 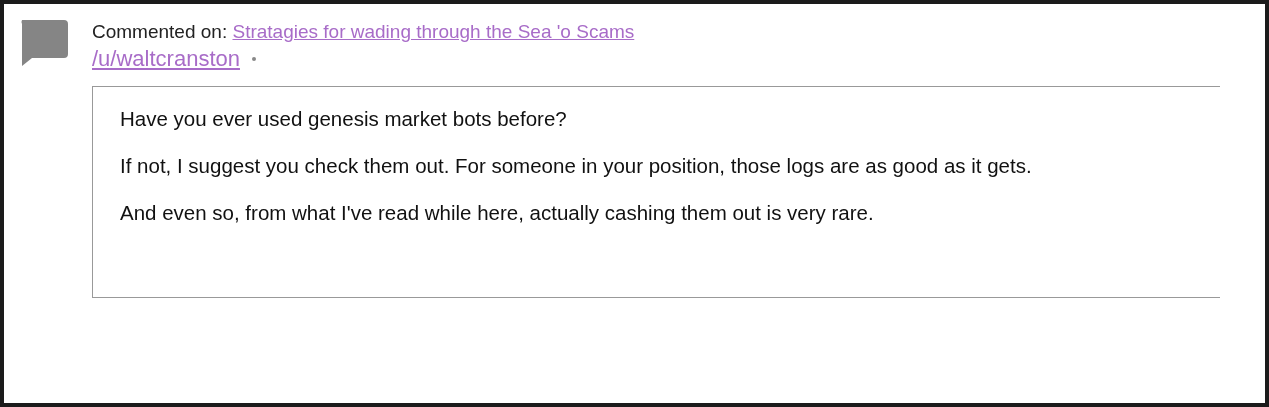 What do you see at coordinates (166, 59) in the screenshot?
I see `author-link: /u/waltcranston` at bounding box center [166, 59].